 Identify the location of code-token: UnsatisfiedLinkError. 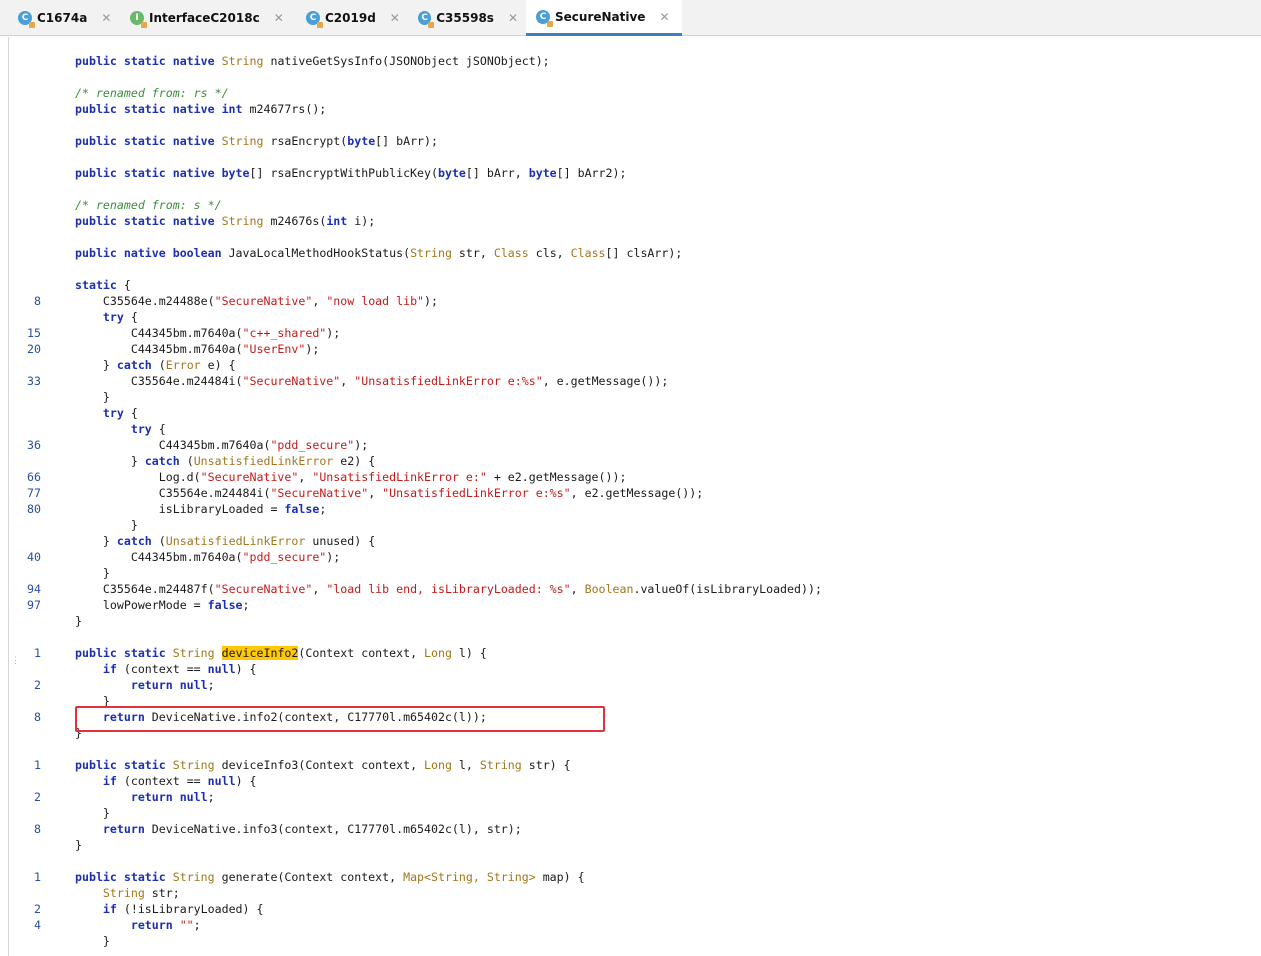
(263, 461).